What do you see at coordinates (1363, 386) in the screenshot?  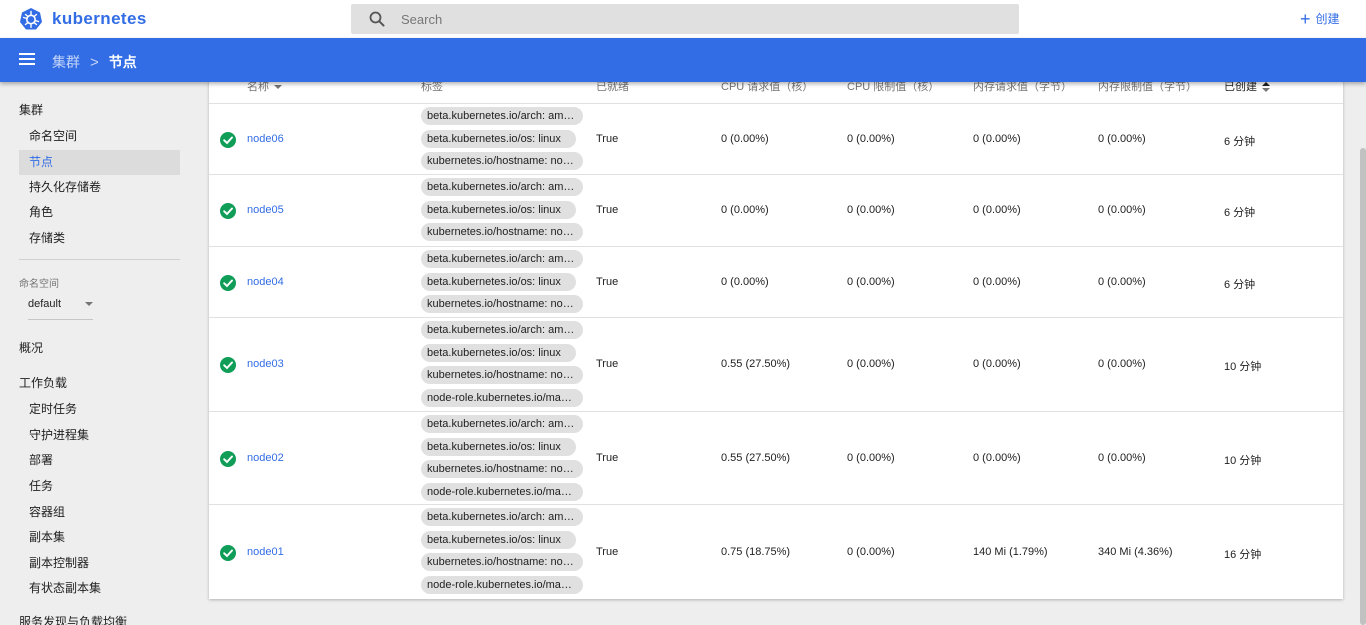 I see `scrollbar` at bounding box center [1363, 386].